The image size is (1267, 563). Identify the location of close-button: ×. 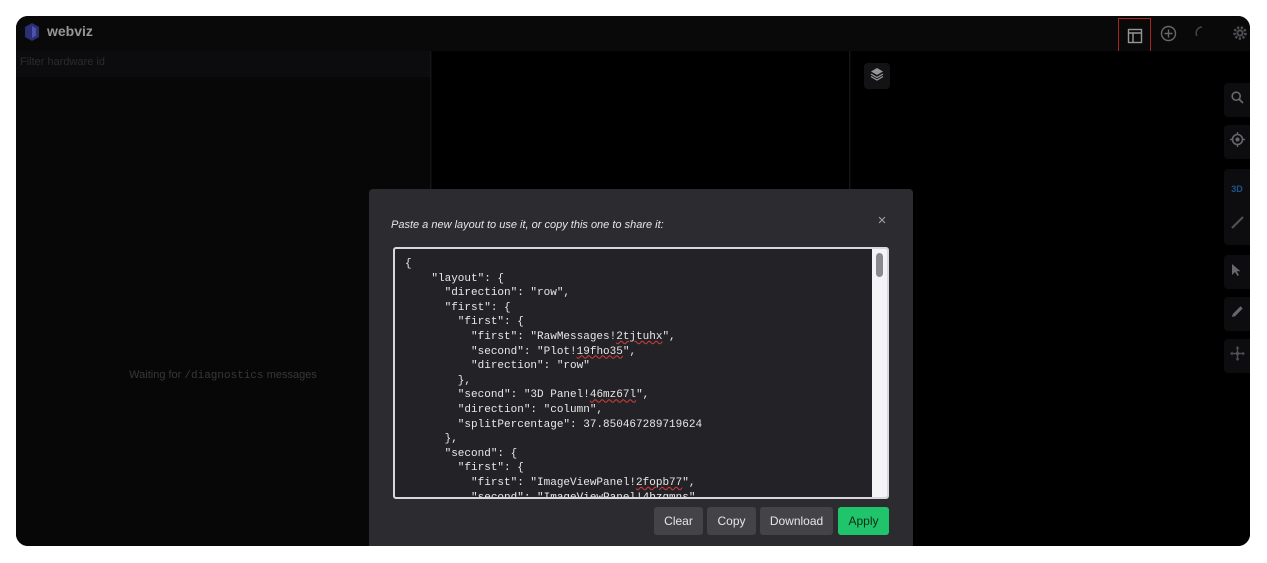
(882, 220).